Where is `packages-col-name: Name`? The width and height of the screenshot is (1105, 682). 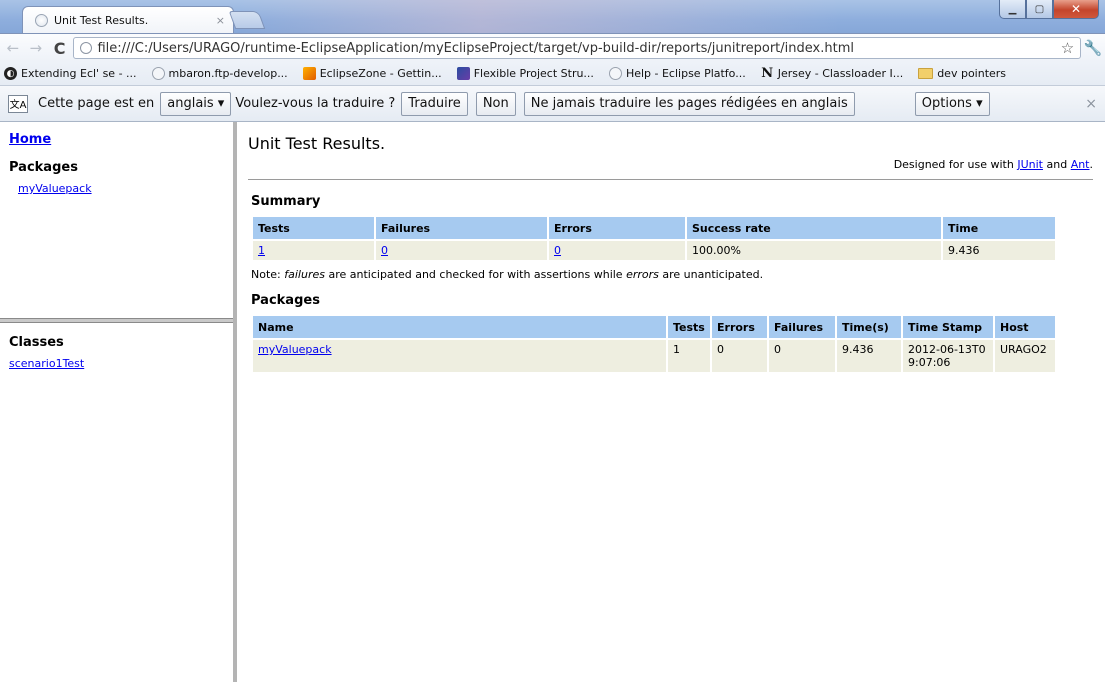
packages-col-name: Name is located at coordinates (459, 327).